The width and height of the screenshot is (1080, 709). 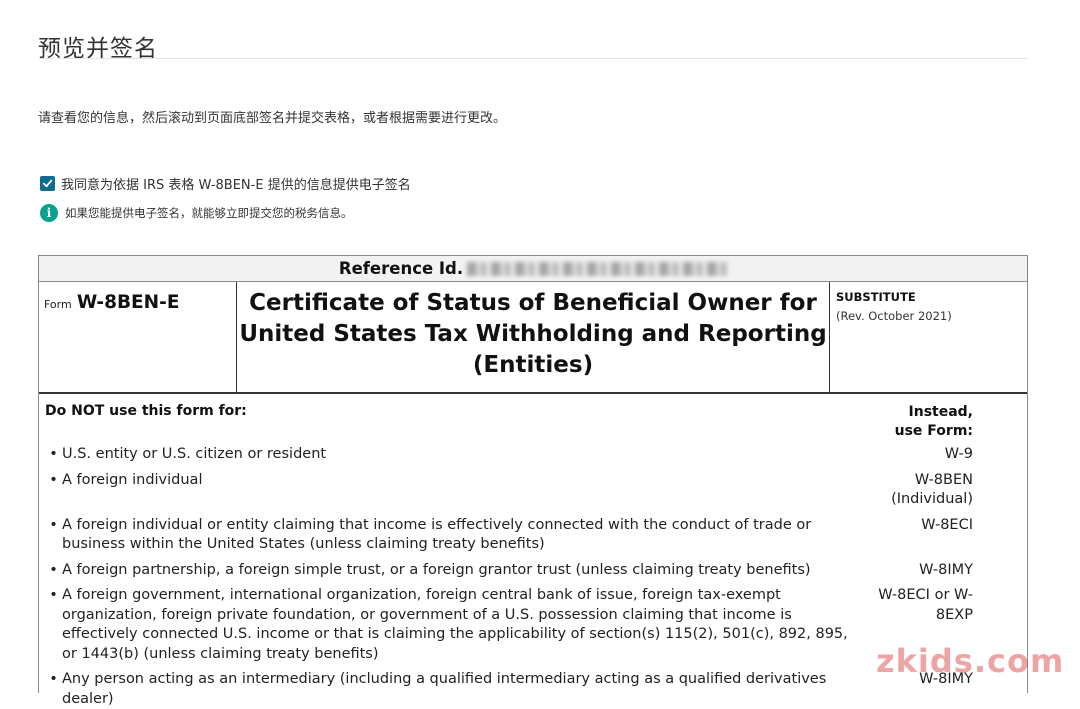 What do you see at coordinates (128, 302) in the screenshot?
I see `form-number: W-8BEN-E` at bounding box center [128, 302].